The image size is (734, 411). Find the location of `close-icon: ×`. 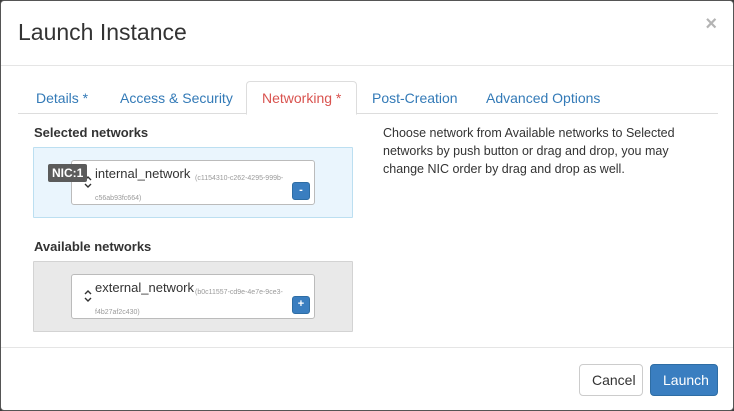

close-icon: × is located at coordinates (711, 24).